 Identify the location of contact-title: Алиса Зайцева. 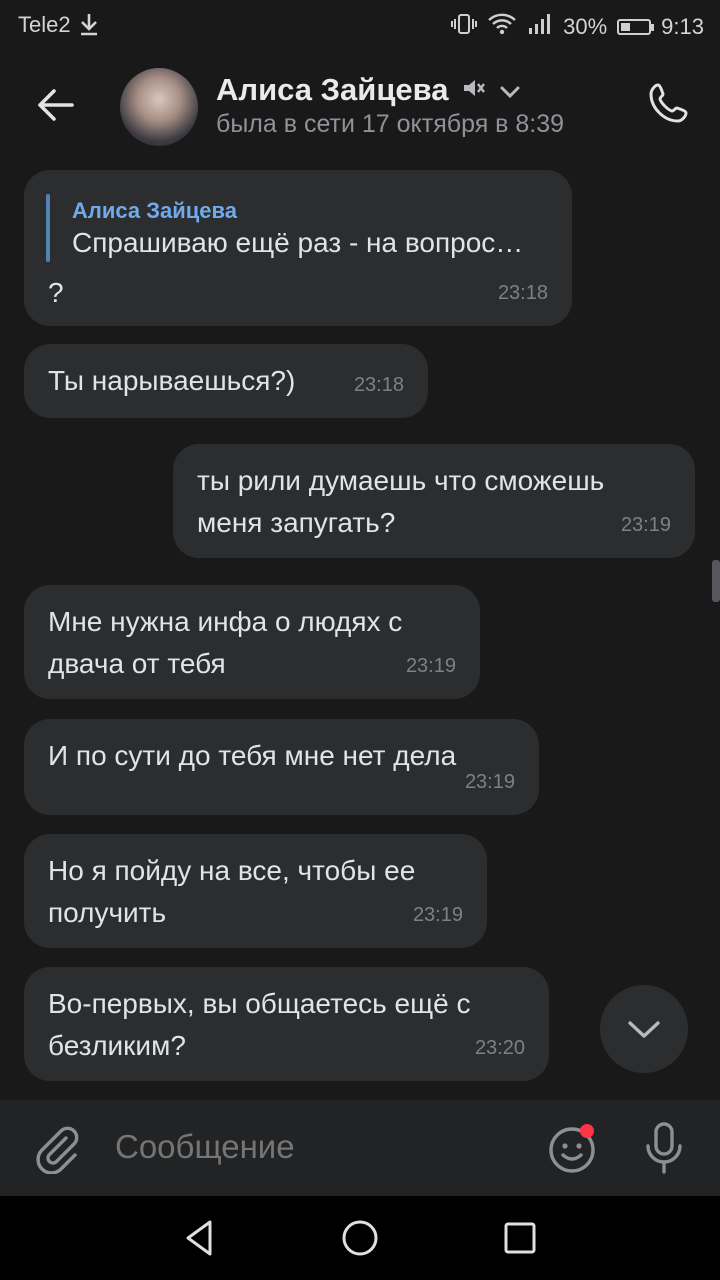
(368, 90).